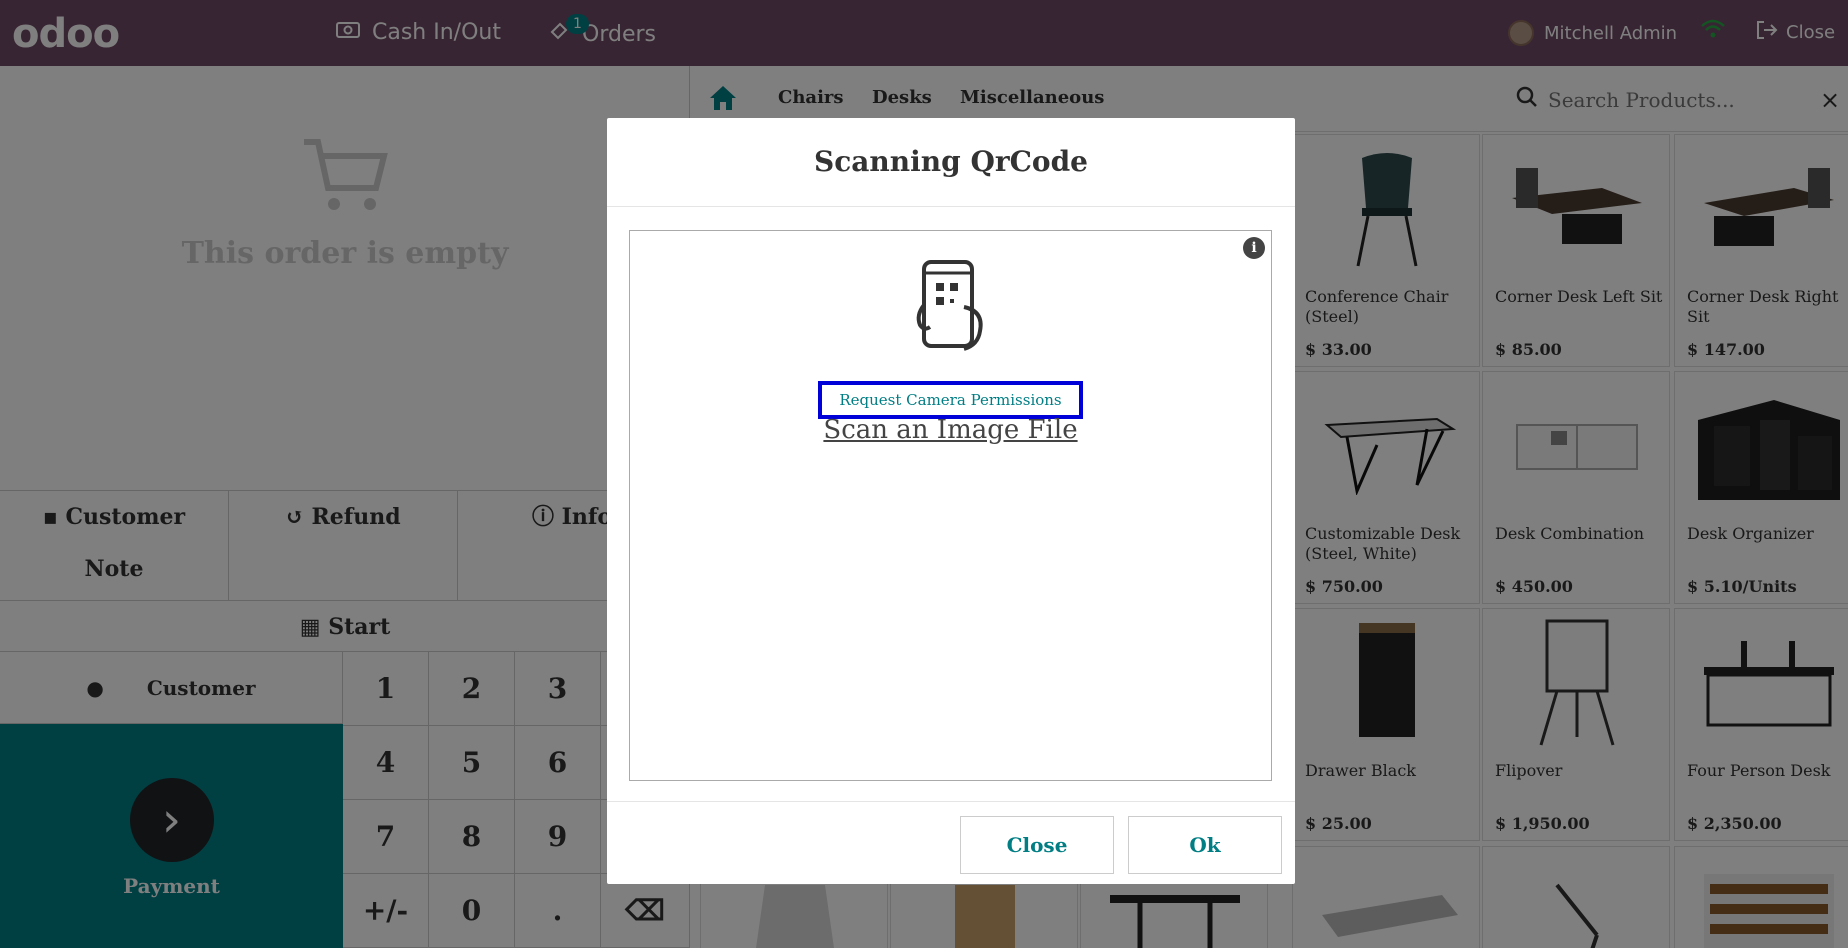  Describe the element at coordinates (1205, 845) in the screenshot. I see `ok-button: Ok` at that location.